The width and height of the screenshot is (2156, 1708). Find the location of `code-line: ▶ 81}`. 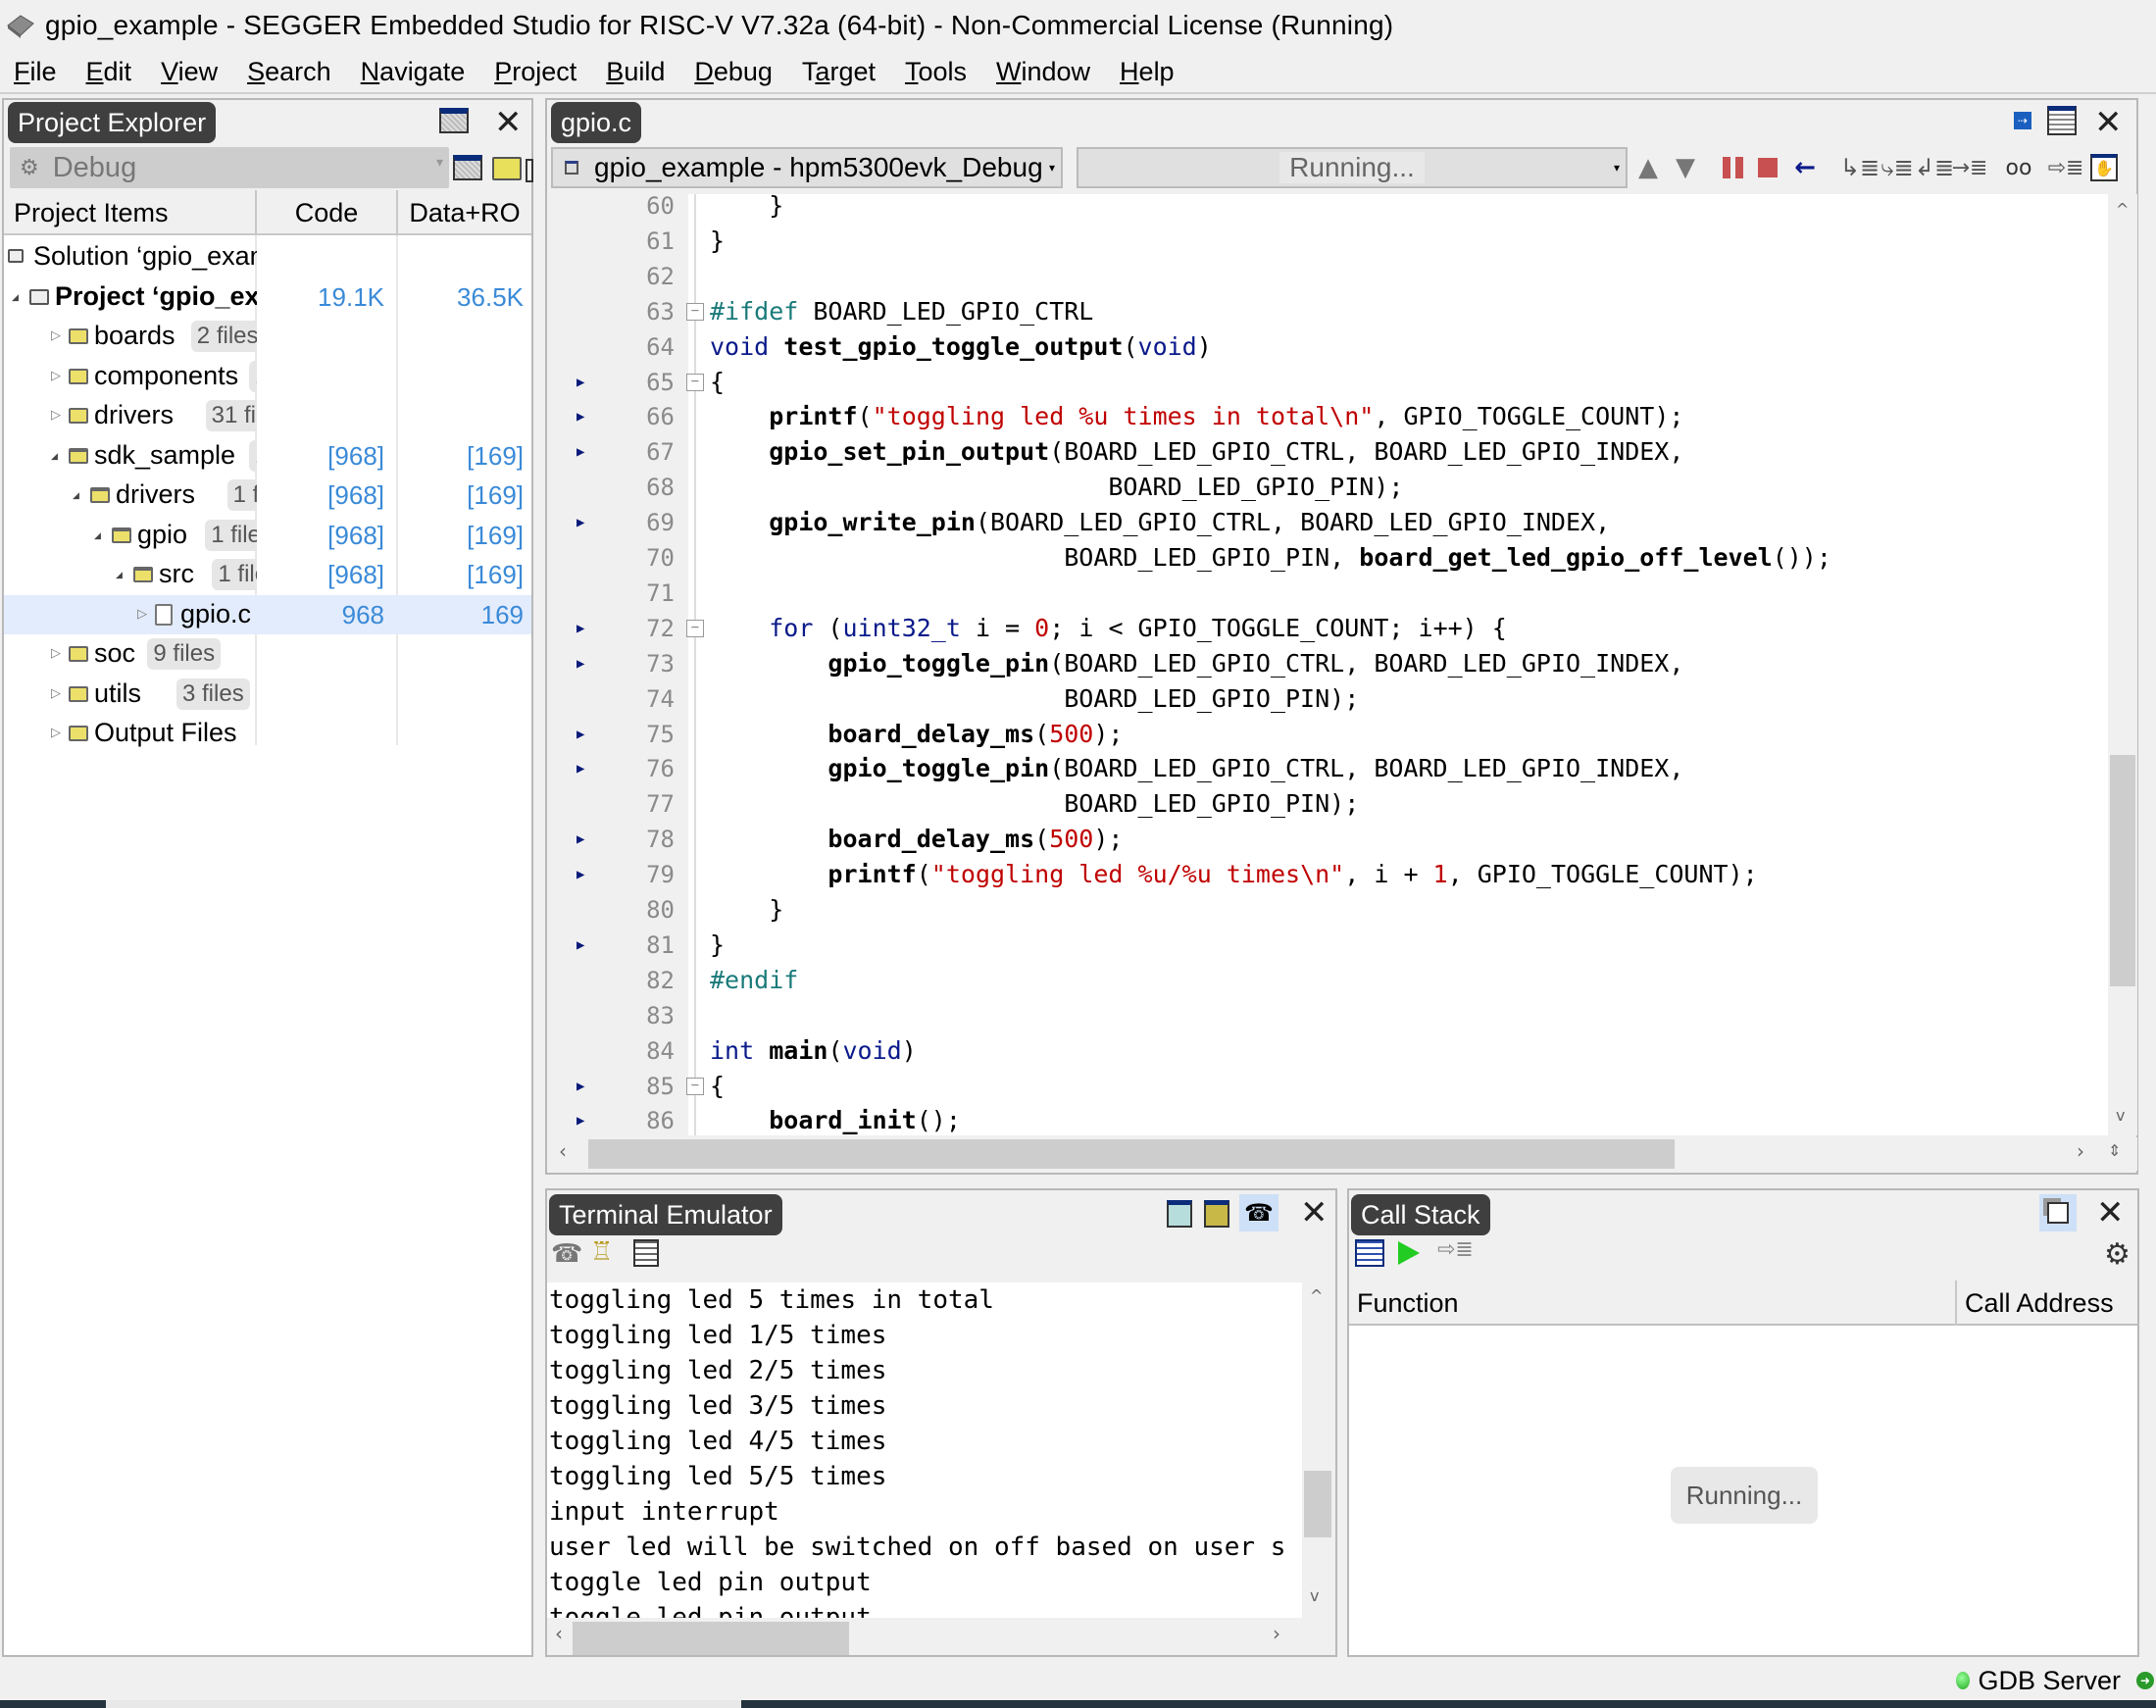

code-line: ▶ 81} is located at coordinates (1328, 945).